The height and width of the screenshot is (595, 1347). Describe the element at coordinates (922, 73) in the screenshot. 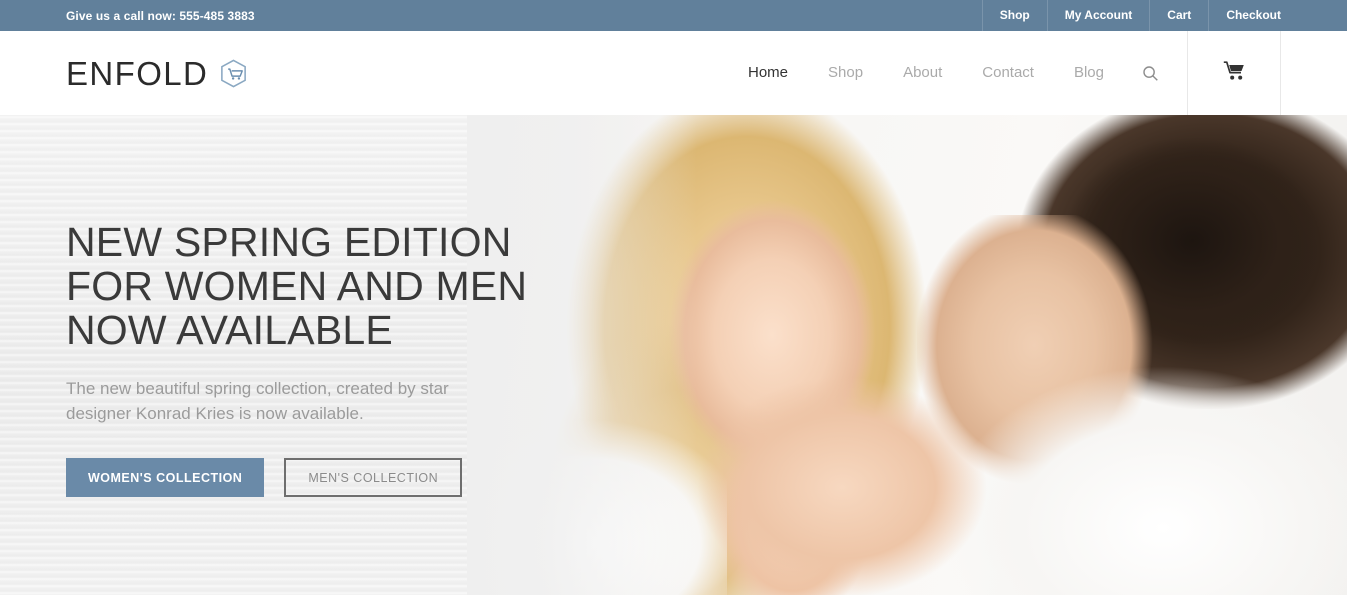

I see `nav-item-about: About` at that location.